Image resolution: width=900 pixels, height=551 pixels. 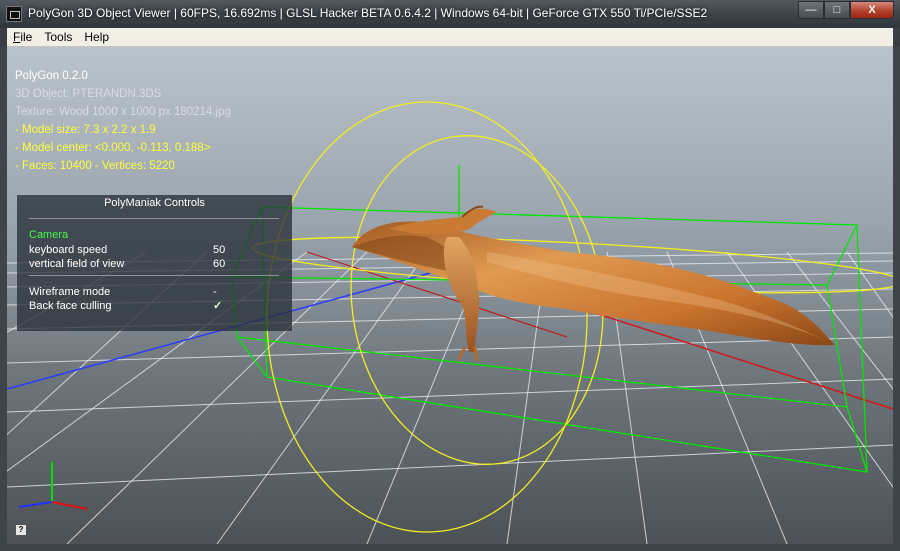 What do you see at coordinates (21, 530) in the screenshot?
I see `help-button: ?` at bounding box center [21, 530].